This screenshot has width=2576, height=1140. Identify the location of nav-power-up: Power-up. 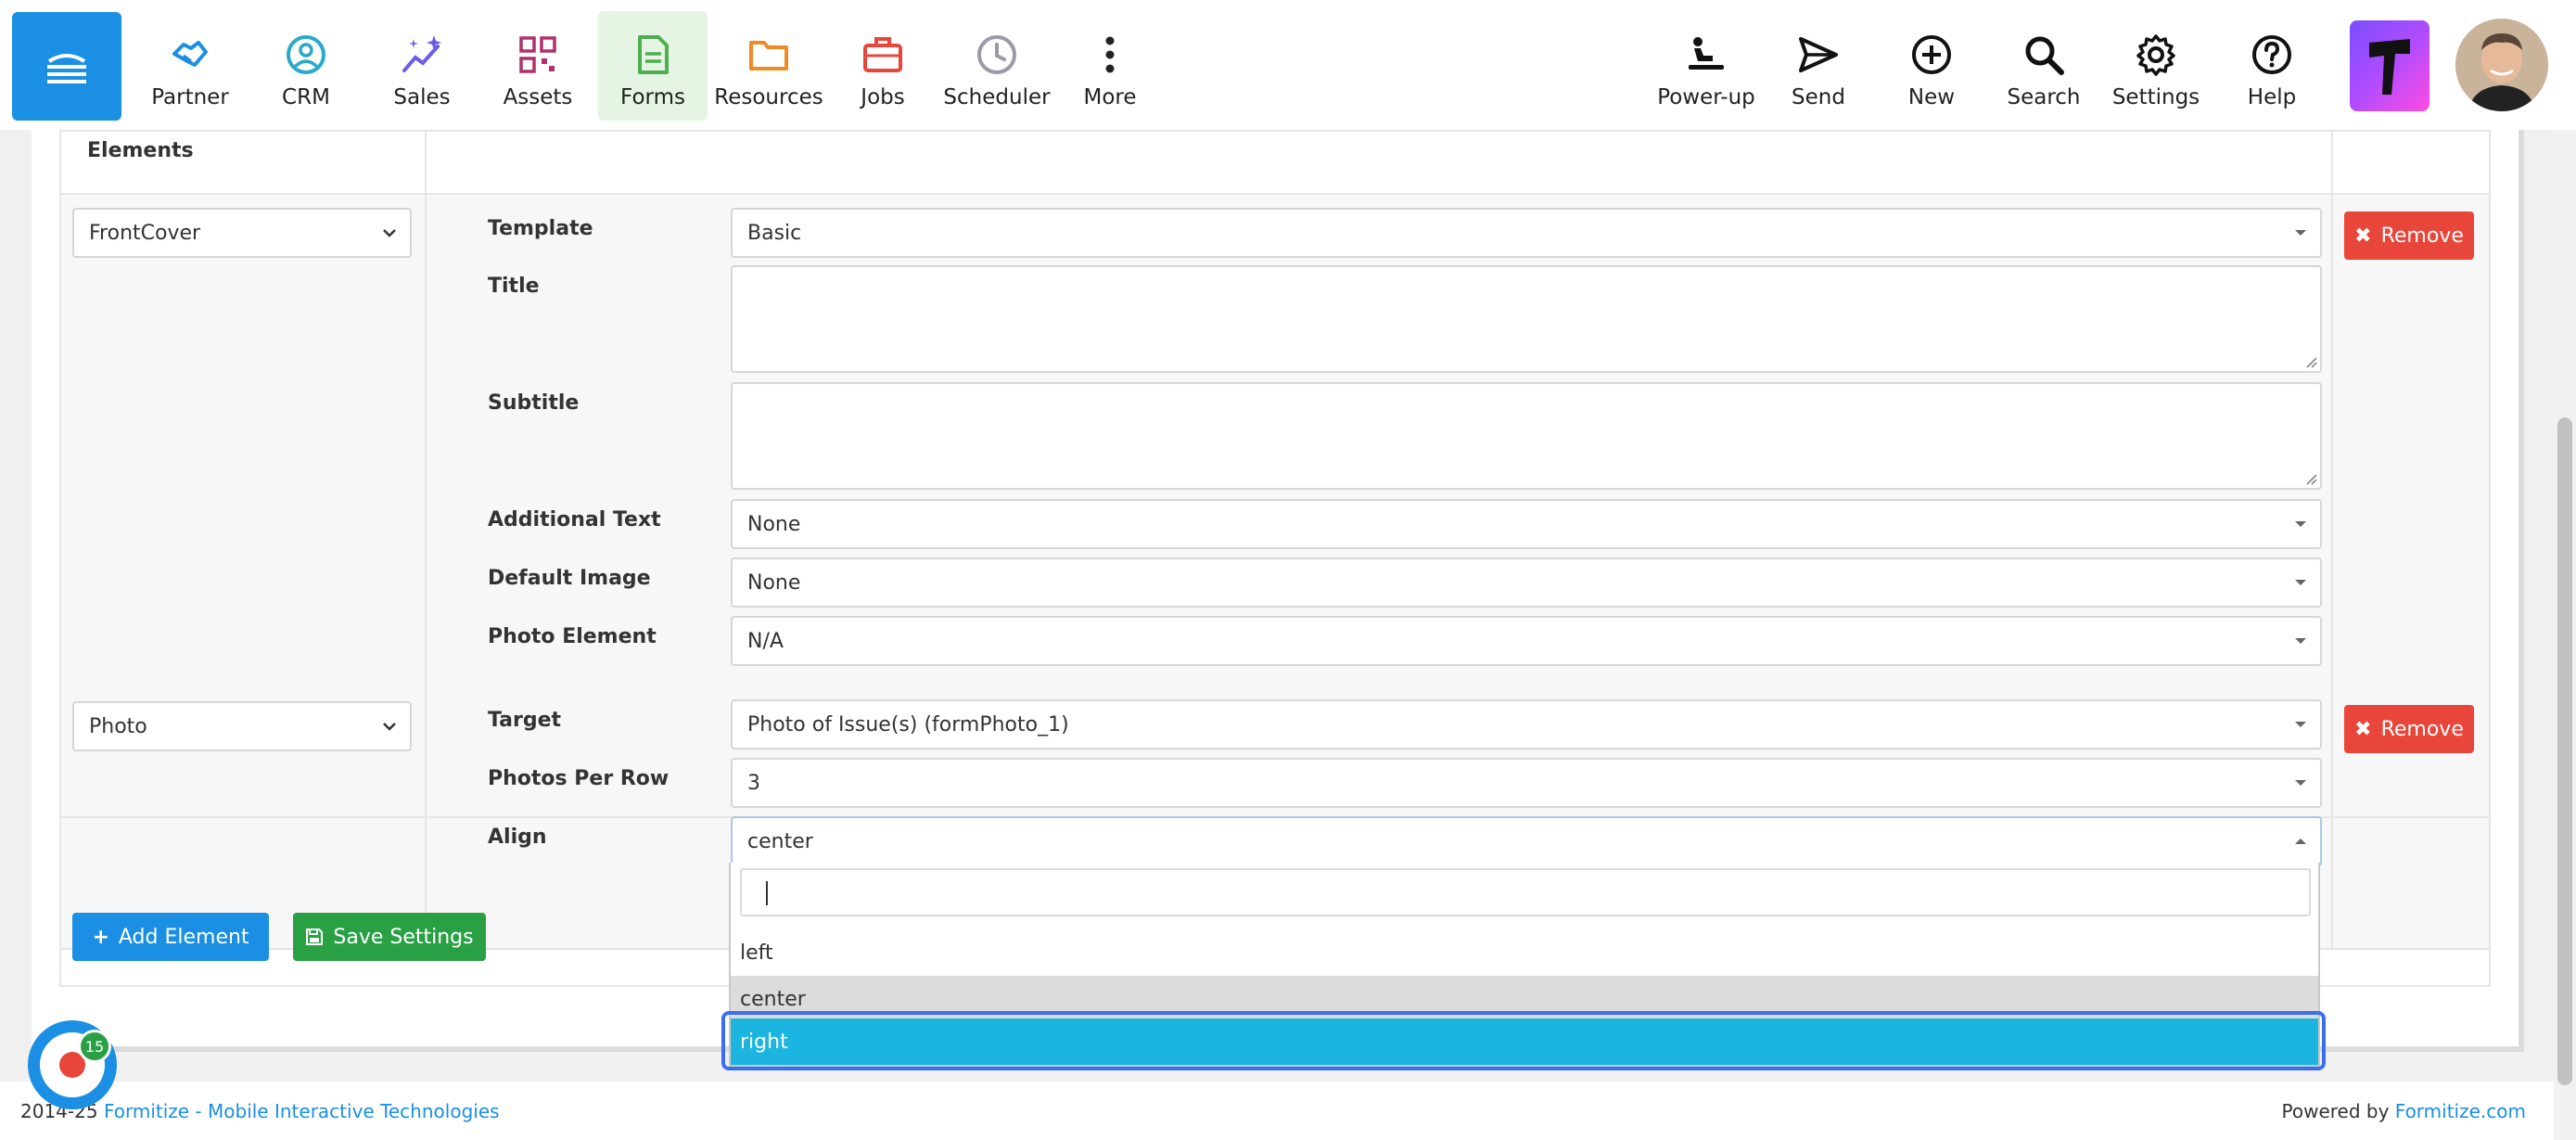
(1706, 66).